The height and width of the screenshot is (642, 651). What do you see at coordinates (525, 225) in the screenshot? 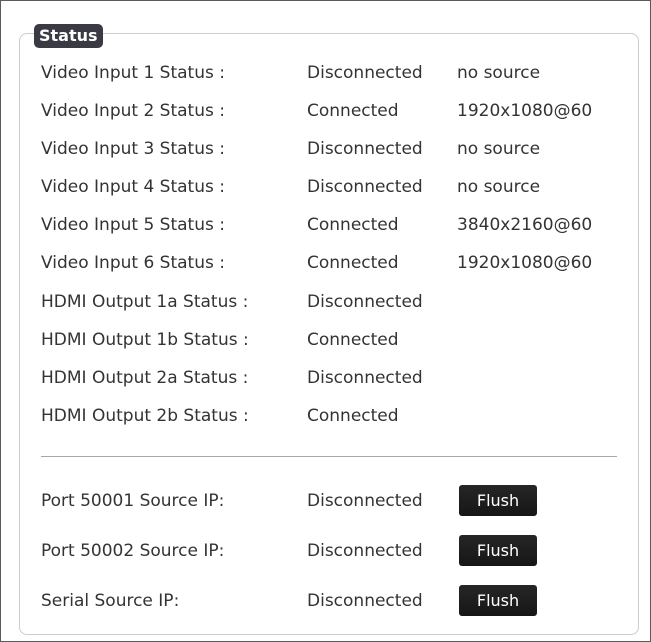
I see `status-resolution: 3840x2160@60` at bounding box center [525, 225].